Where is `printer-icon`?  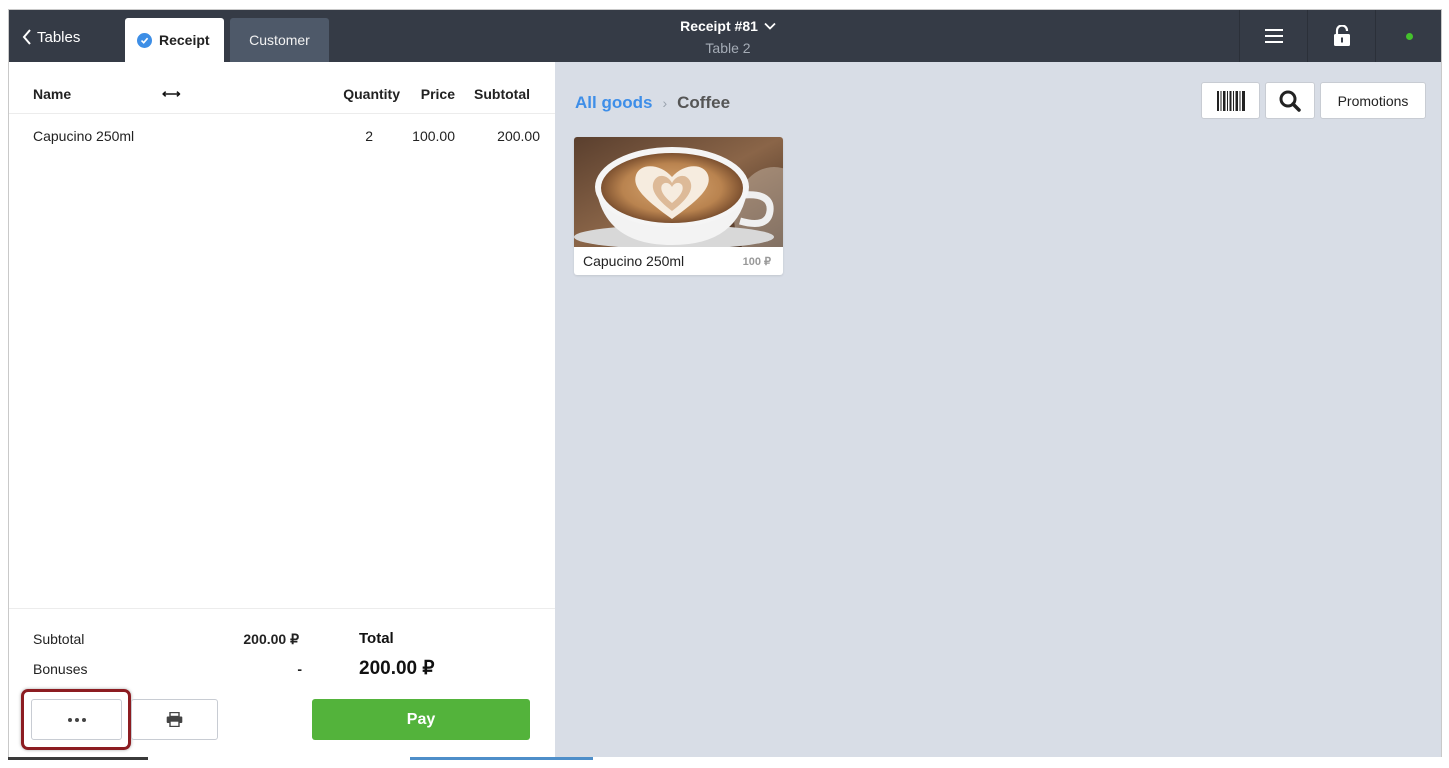
printer-icon is located at coordinates (174, 719).